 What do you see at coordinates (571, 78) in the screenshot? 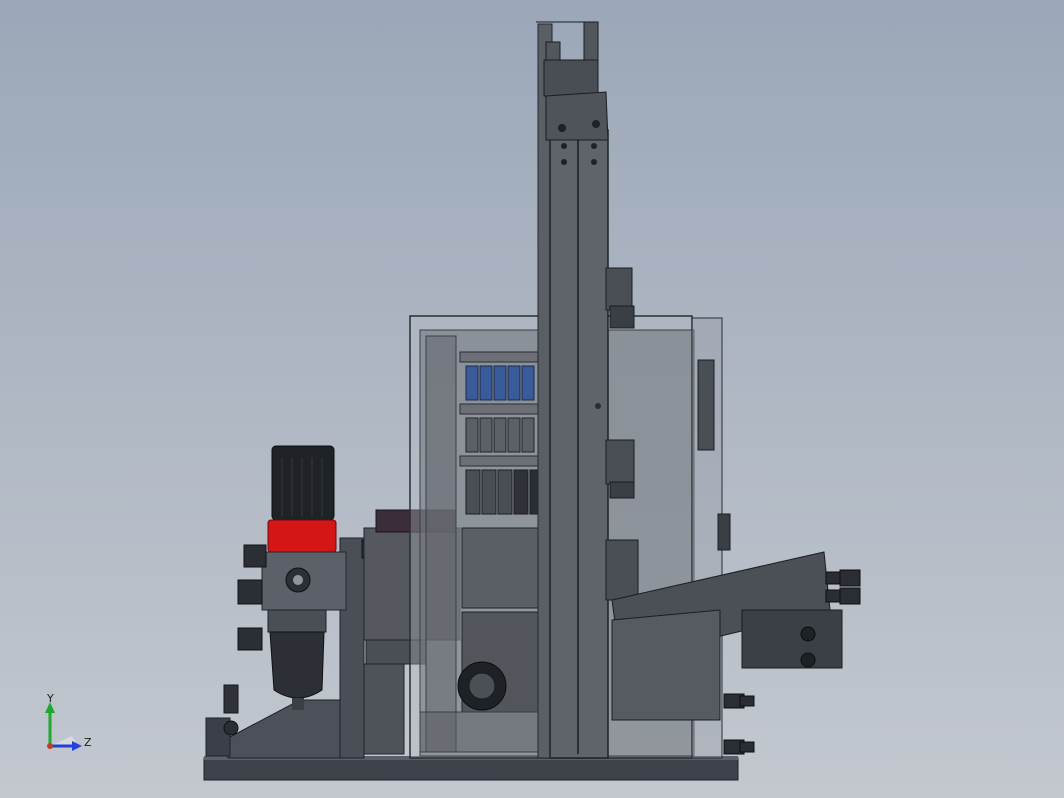
I see `top-clamp-block` at bounding box center [571, 78].